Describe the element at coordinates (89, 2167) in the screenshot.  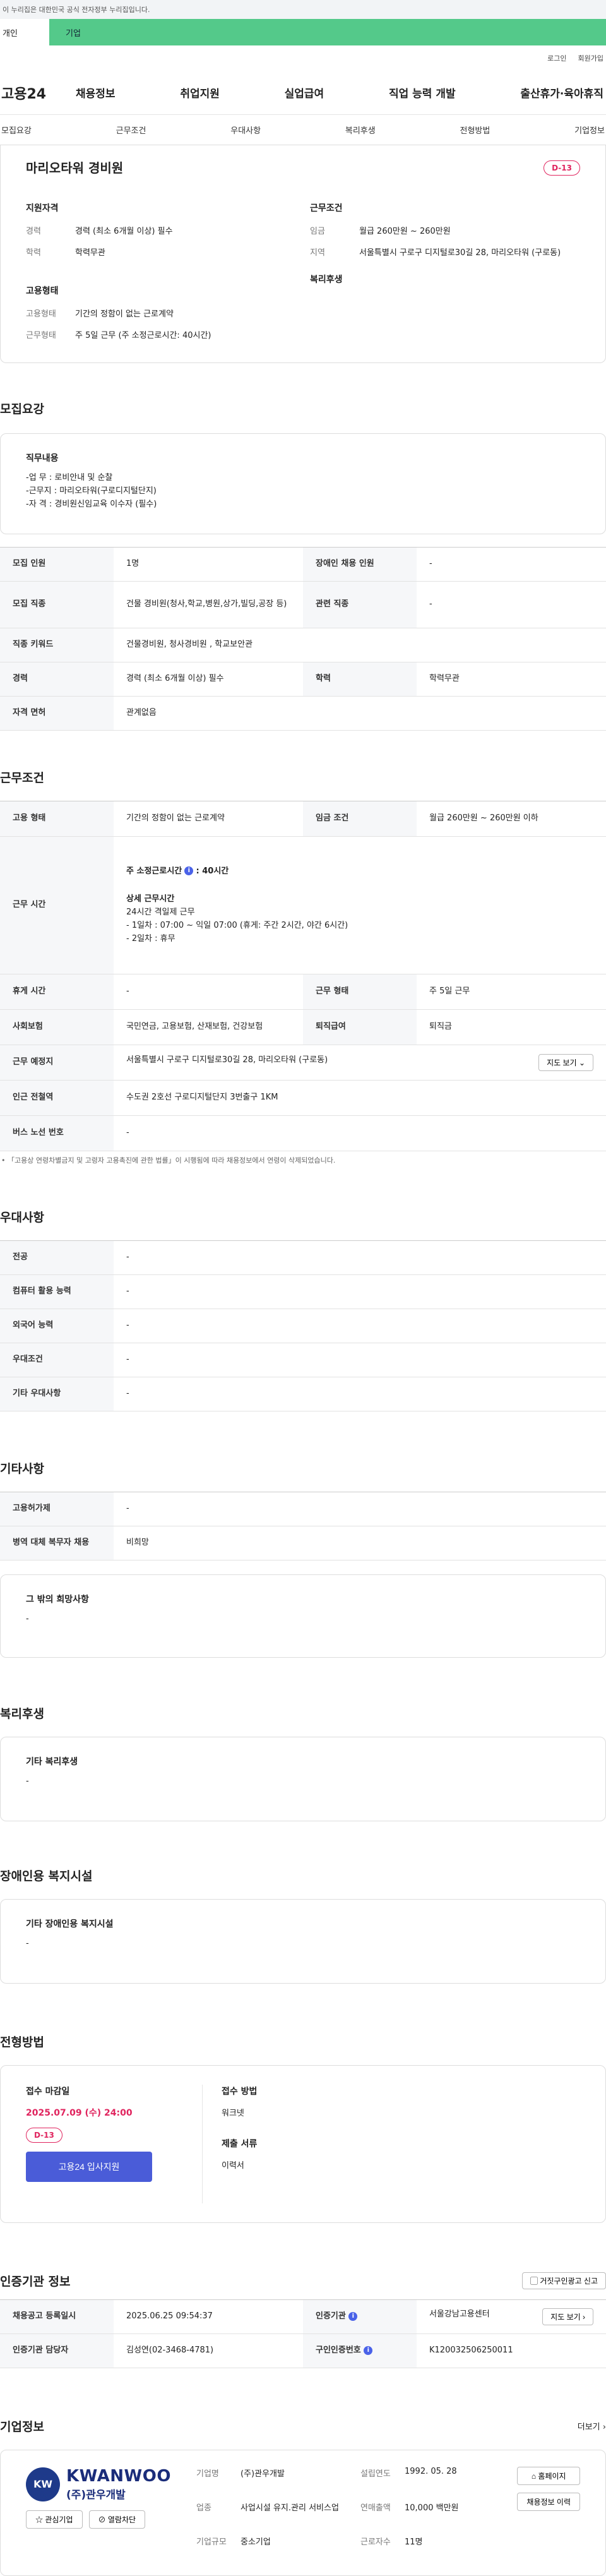
I see `apply-button: 고용24 입사지원` at that location.